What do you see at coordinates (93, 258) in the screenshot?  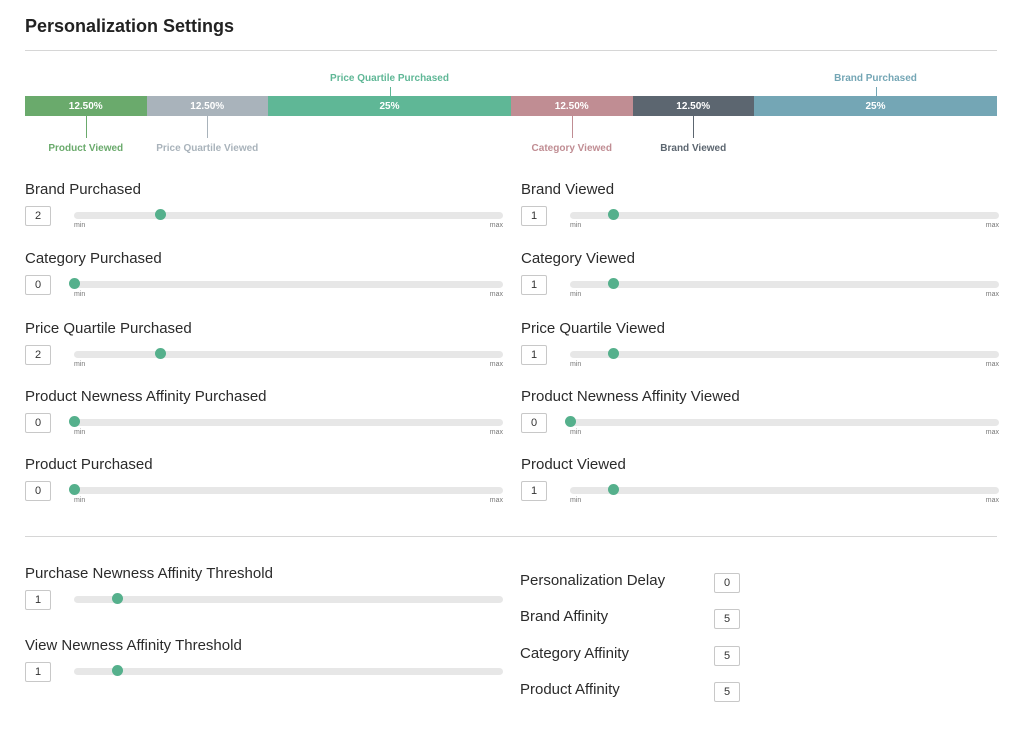 I see `slider-label: Category Purchased` at bounding box center [93, 258].